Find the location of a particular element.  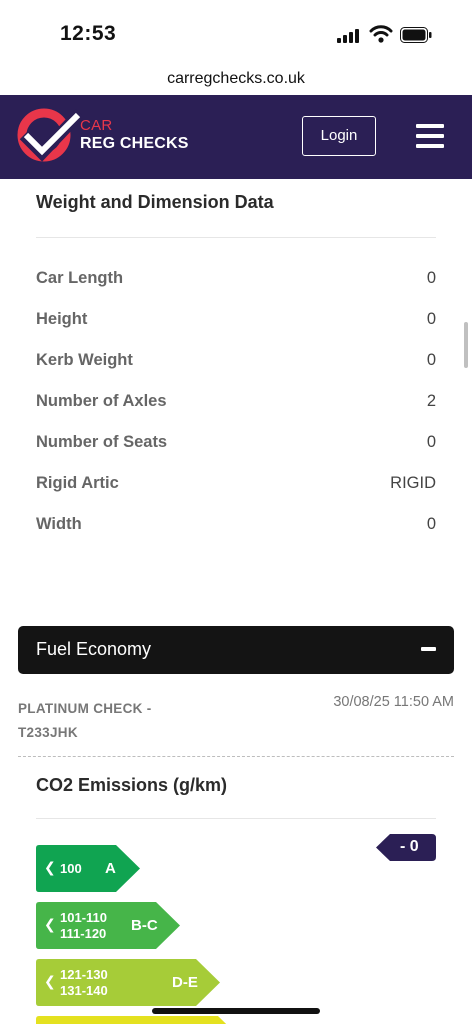

dashed-divider is located at coordinates (236, 756).